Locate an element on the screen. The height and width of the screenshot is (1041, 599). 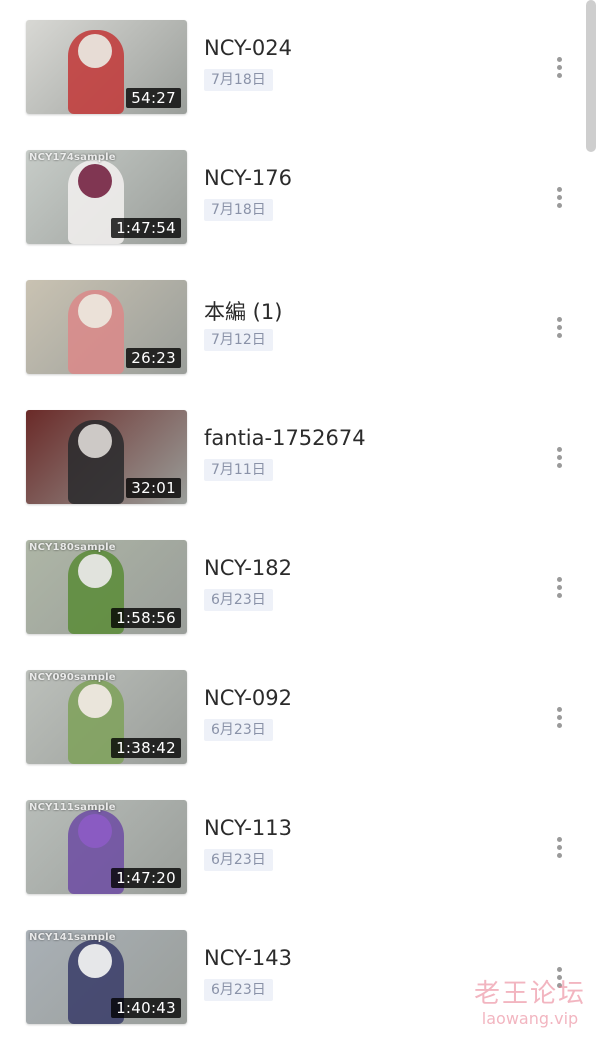
watermark: 老王论坛 laowang.vip is located at coordinates (530, 1004).